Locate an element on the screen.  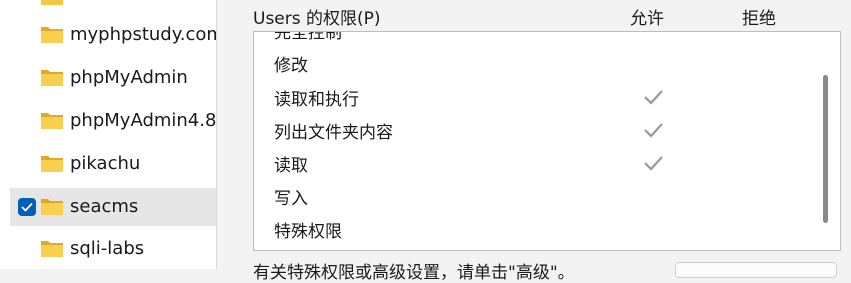
file-item-myphpstudy: myphpstudy.com is located at coordinates (113, 35).